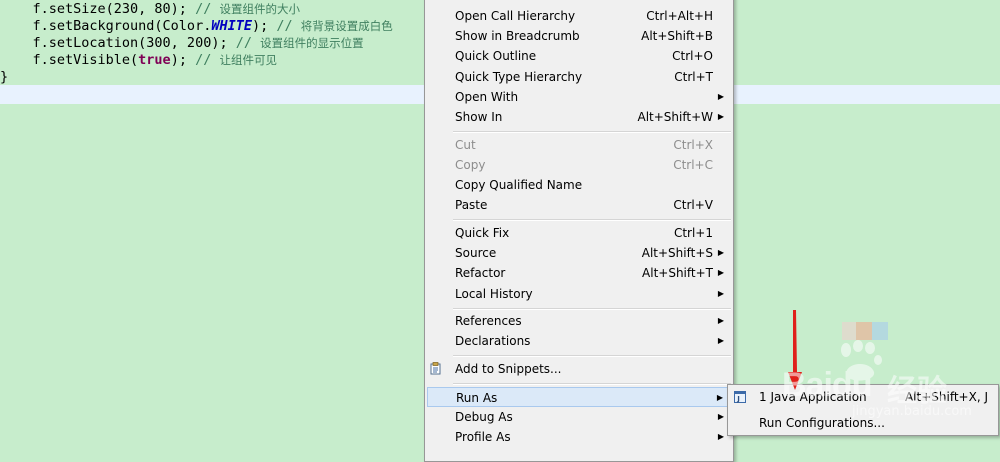  What do you see at coordinates (493, 341) in the screenshot?
I see `menu-item-label: Declarations` at bounding box center [493, 341].